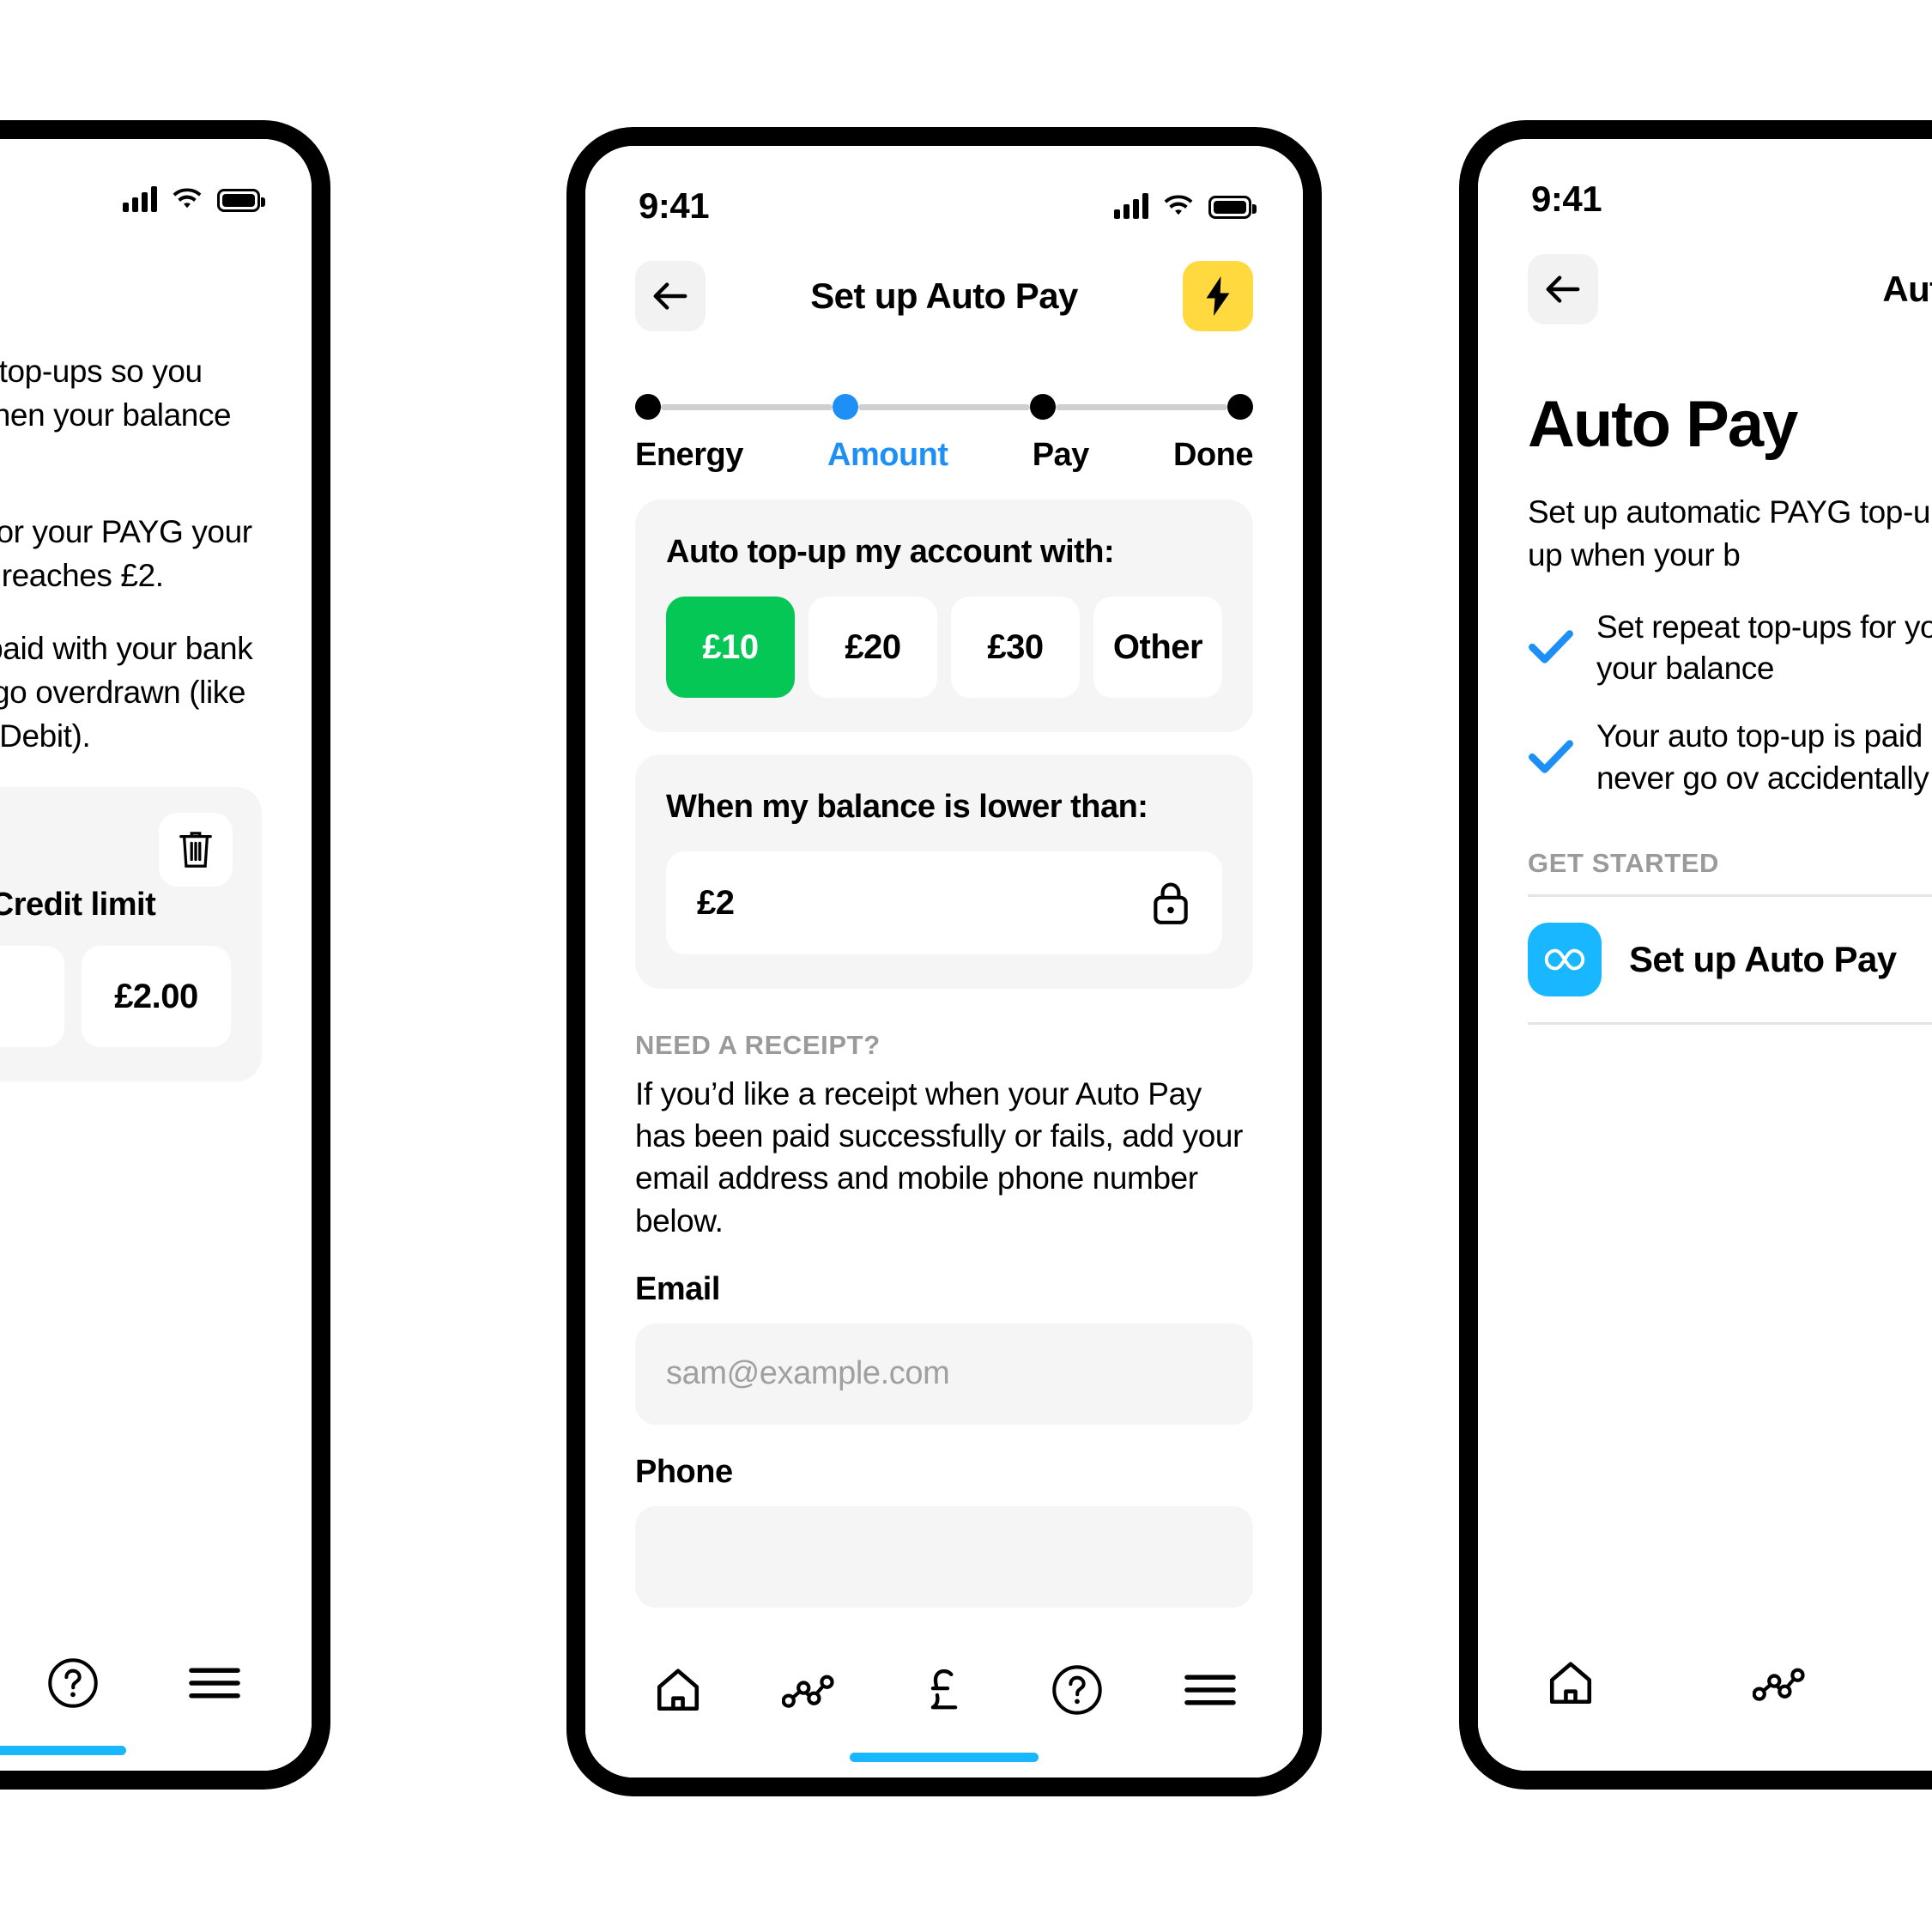 This screenshot has width=1932, height=1932. I want to click on progress-stepper: Energy Amount Pay Done, so click(944, 415).